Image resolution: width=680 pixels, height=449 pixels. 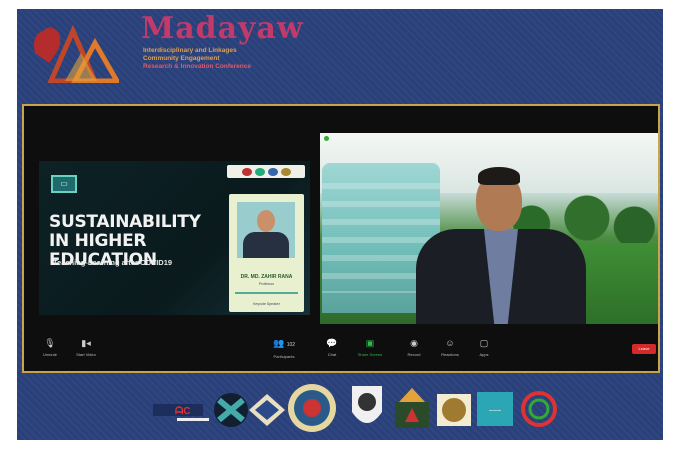 I want to click on record-button: ◉ Record, so click(x=414, y=347).